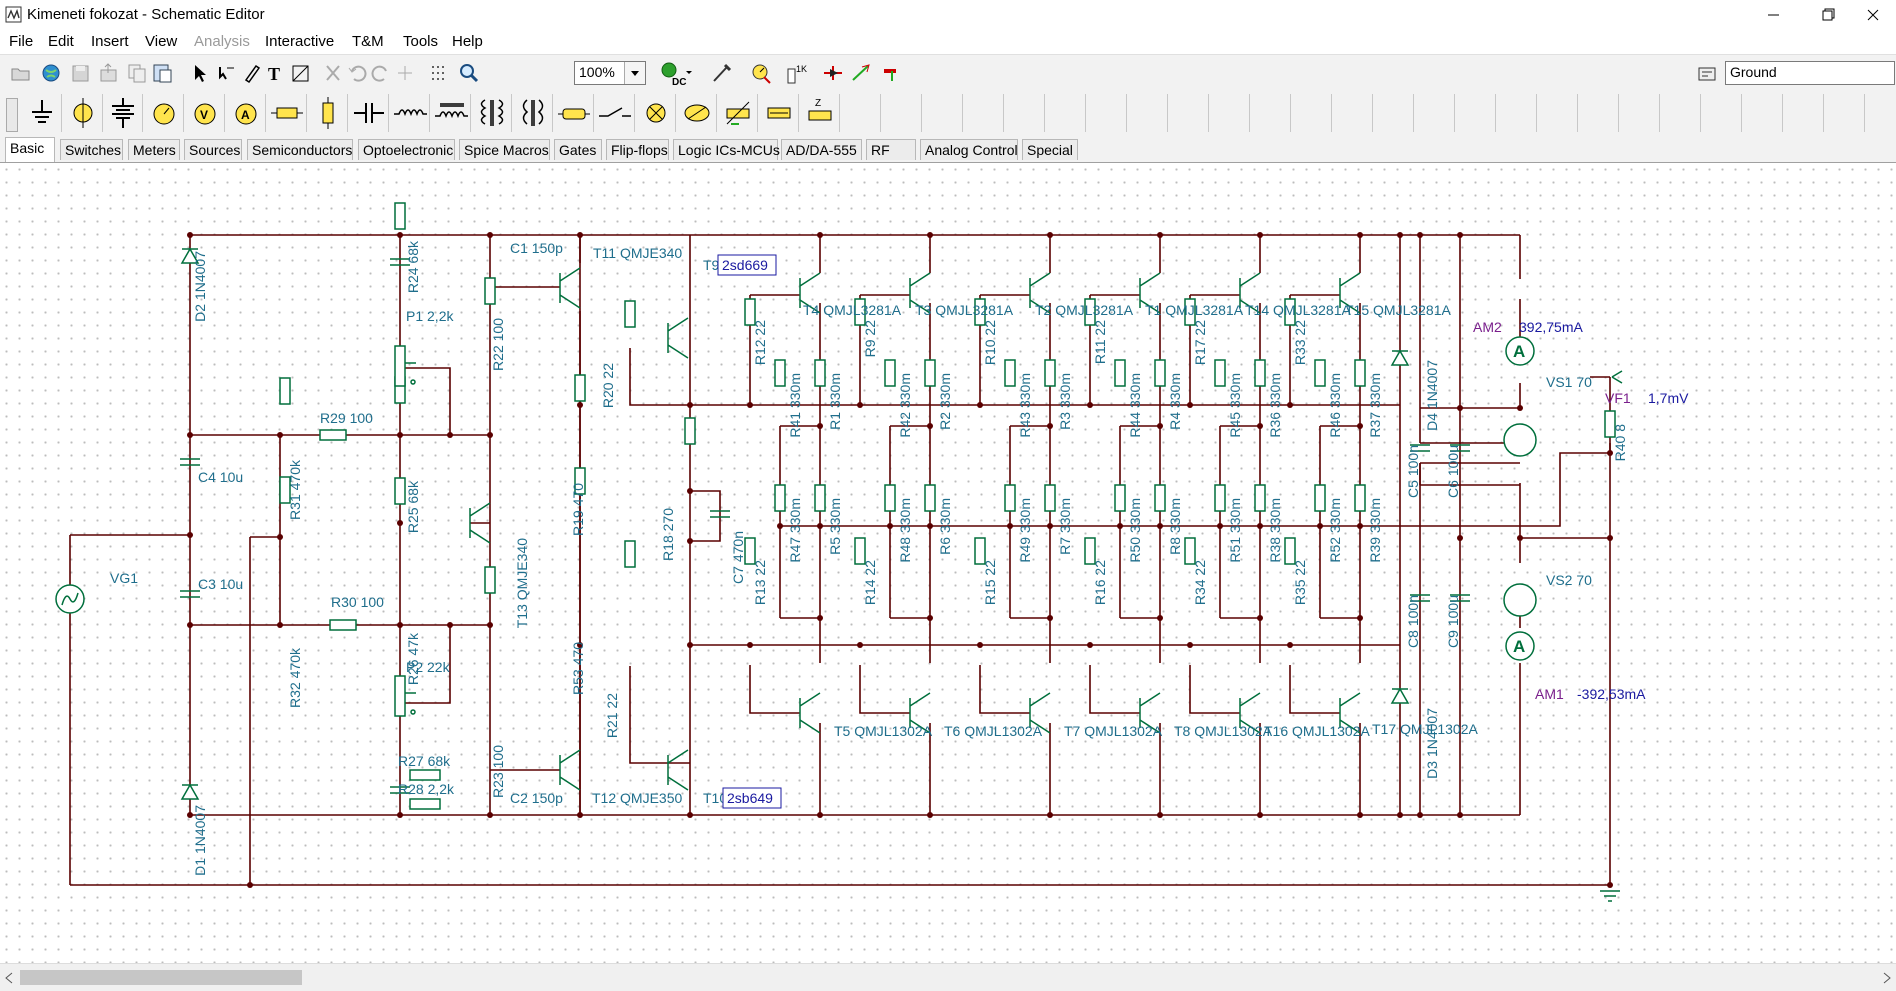 Image resolution: width=1896 pixels, height=991 pixels. I want to click on scrollbar-thumb, so click(161, 977).